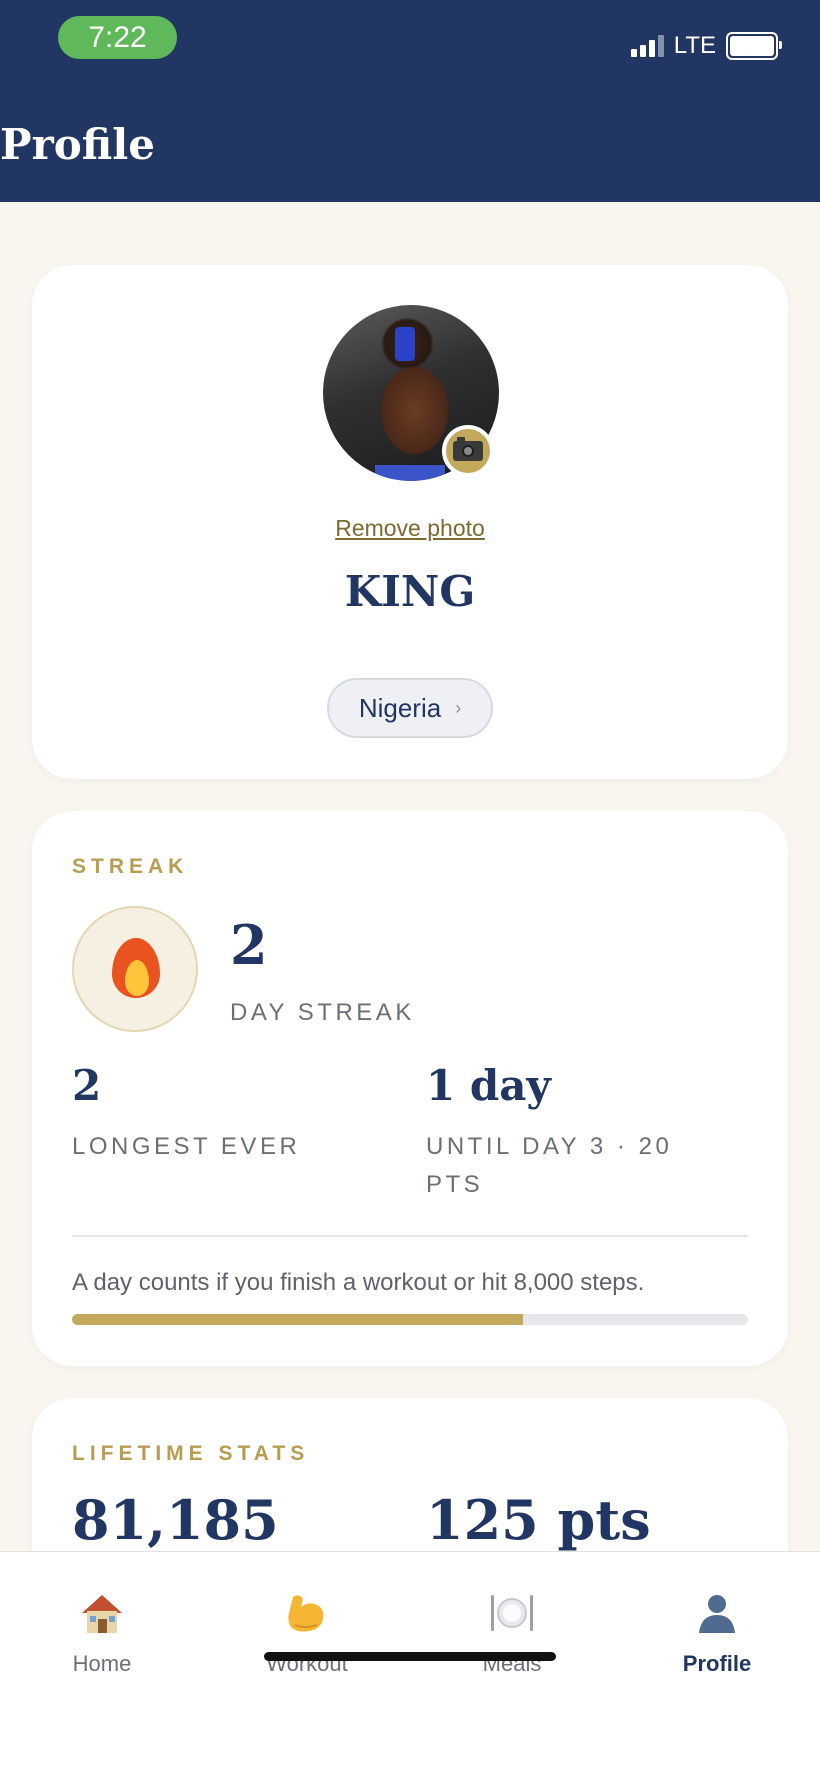 The image size is (820, 1776). What do you see at coordinates (102, 1663) in the screenshot?
I see `tab-home-label: Home` at bounding box center [102, 1663].